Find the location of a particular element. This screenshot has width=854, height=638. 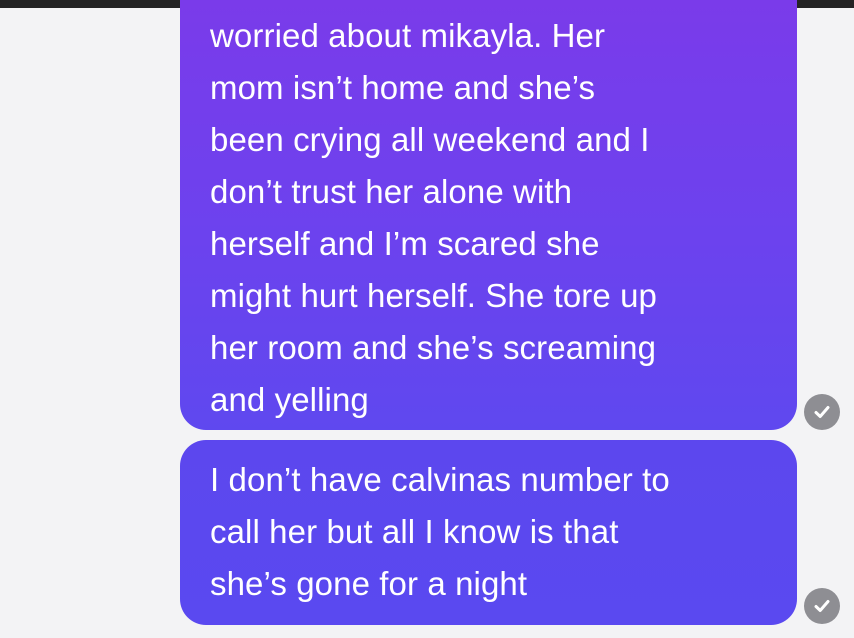

message-text-line: mom isn’t home and she’s is located at coordinates (403, 87).